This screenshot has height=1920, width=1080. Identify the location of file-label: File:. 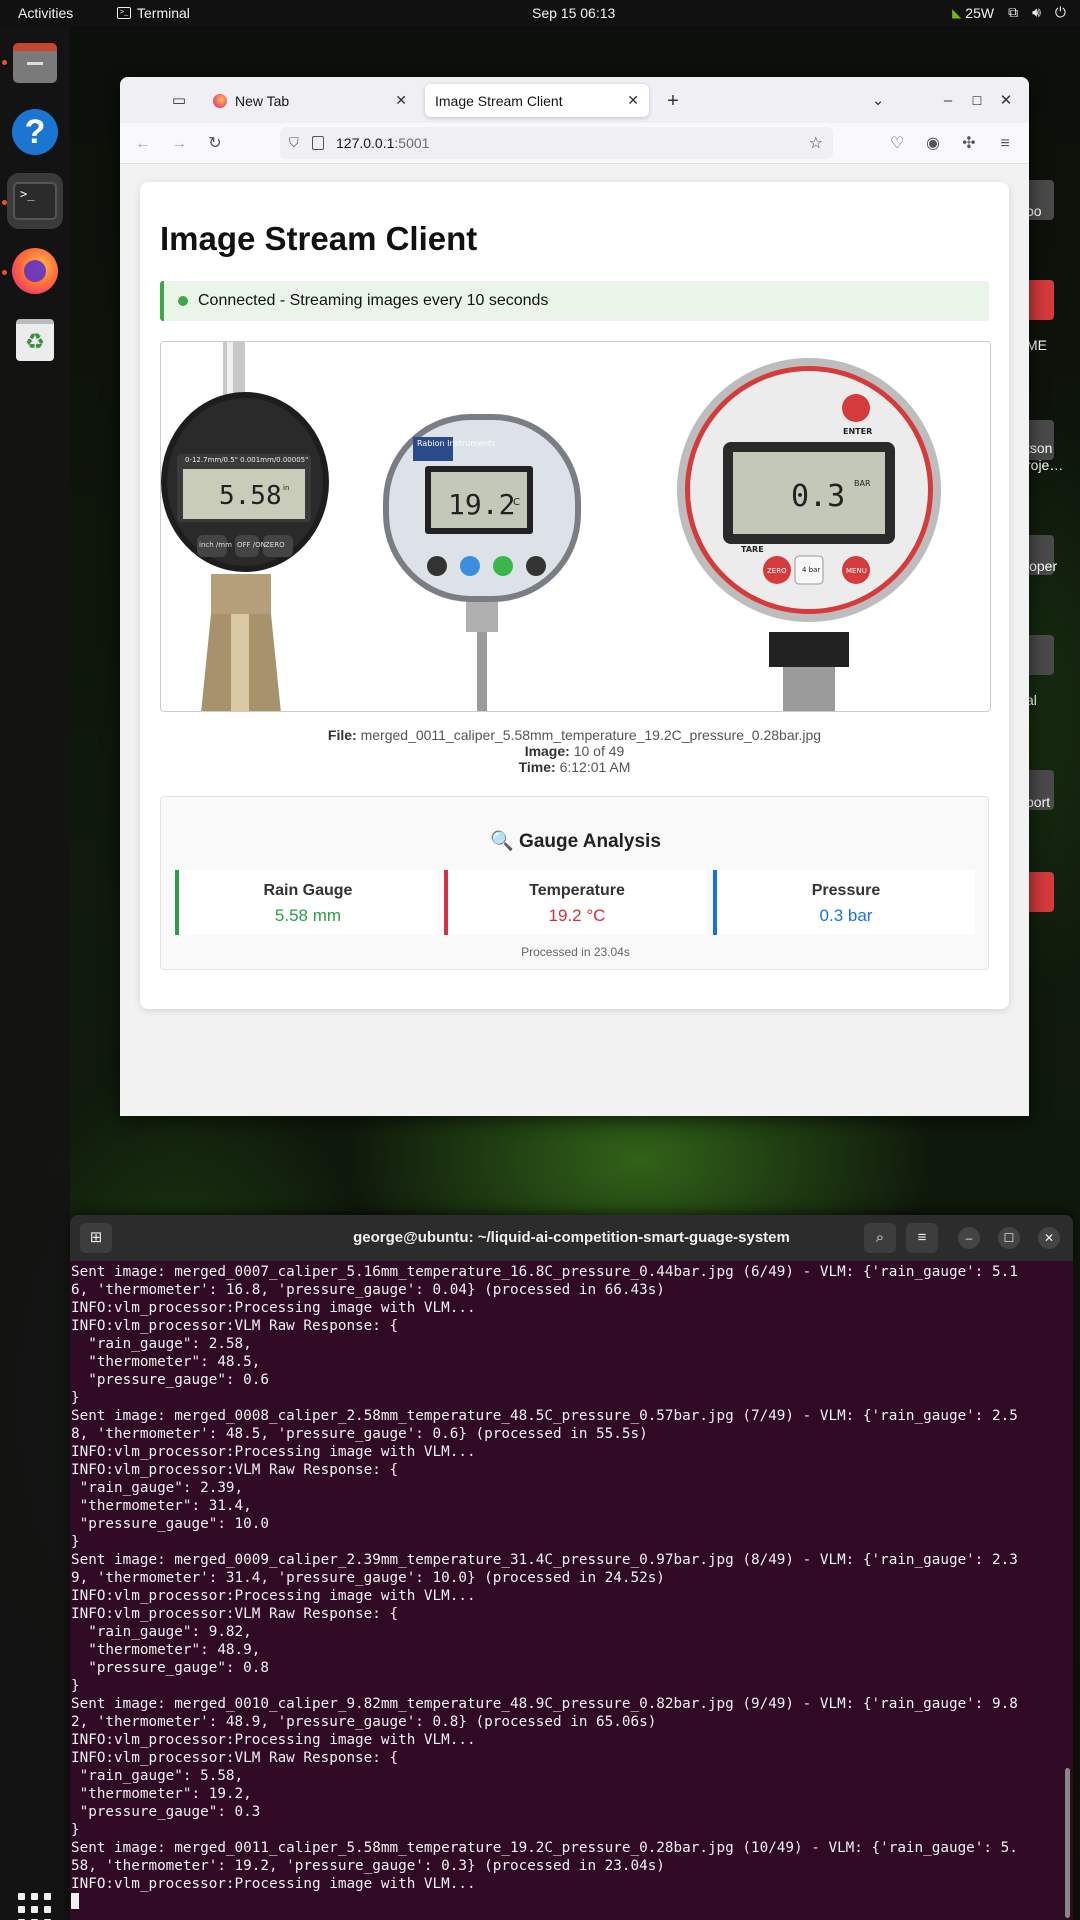
(342, 735).